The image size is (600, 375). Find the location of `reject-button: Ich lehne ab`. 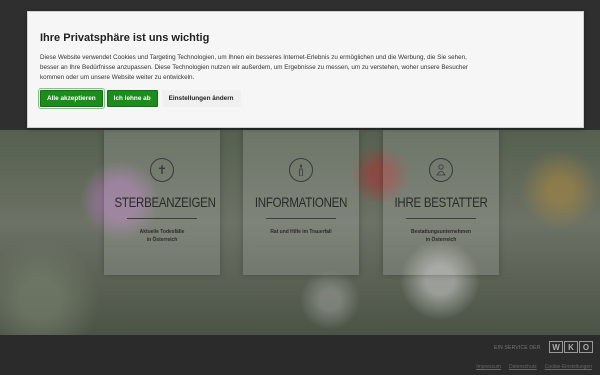

reject-button: Ich lehne ab is located at coordinates (132, 98).